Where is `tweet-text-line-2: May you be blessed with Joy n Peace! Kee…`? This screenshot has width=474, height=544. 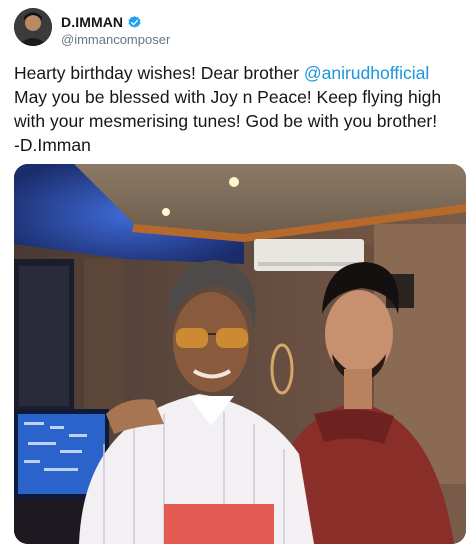
tweet-text-line-2: May you be blessed with Joy n Peace! Kee… is located at coordinates (228, 97).